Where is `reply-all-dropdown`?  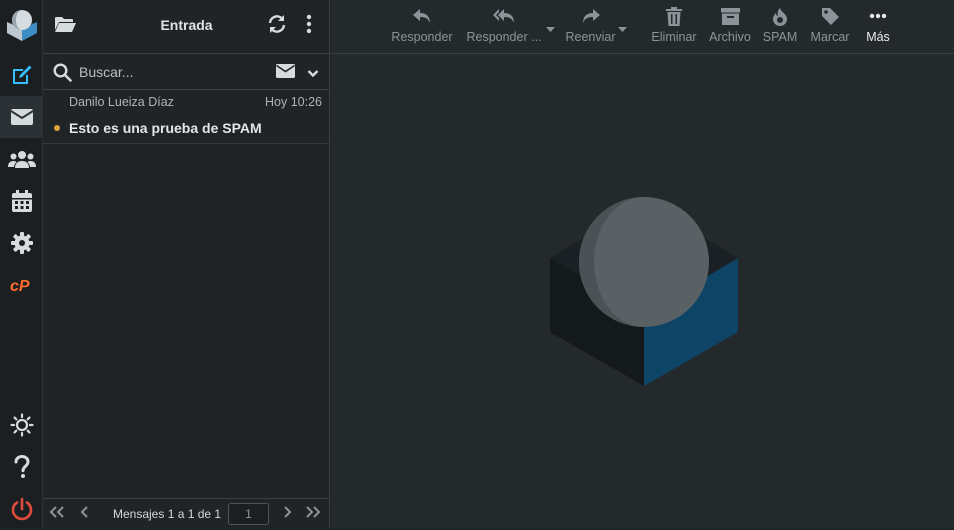 reply-all-dropdown is located at coordinates (550, 29).